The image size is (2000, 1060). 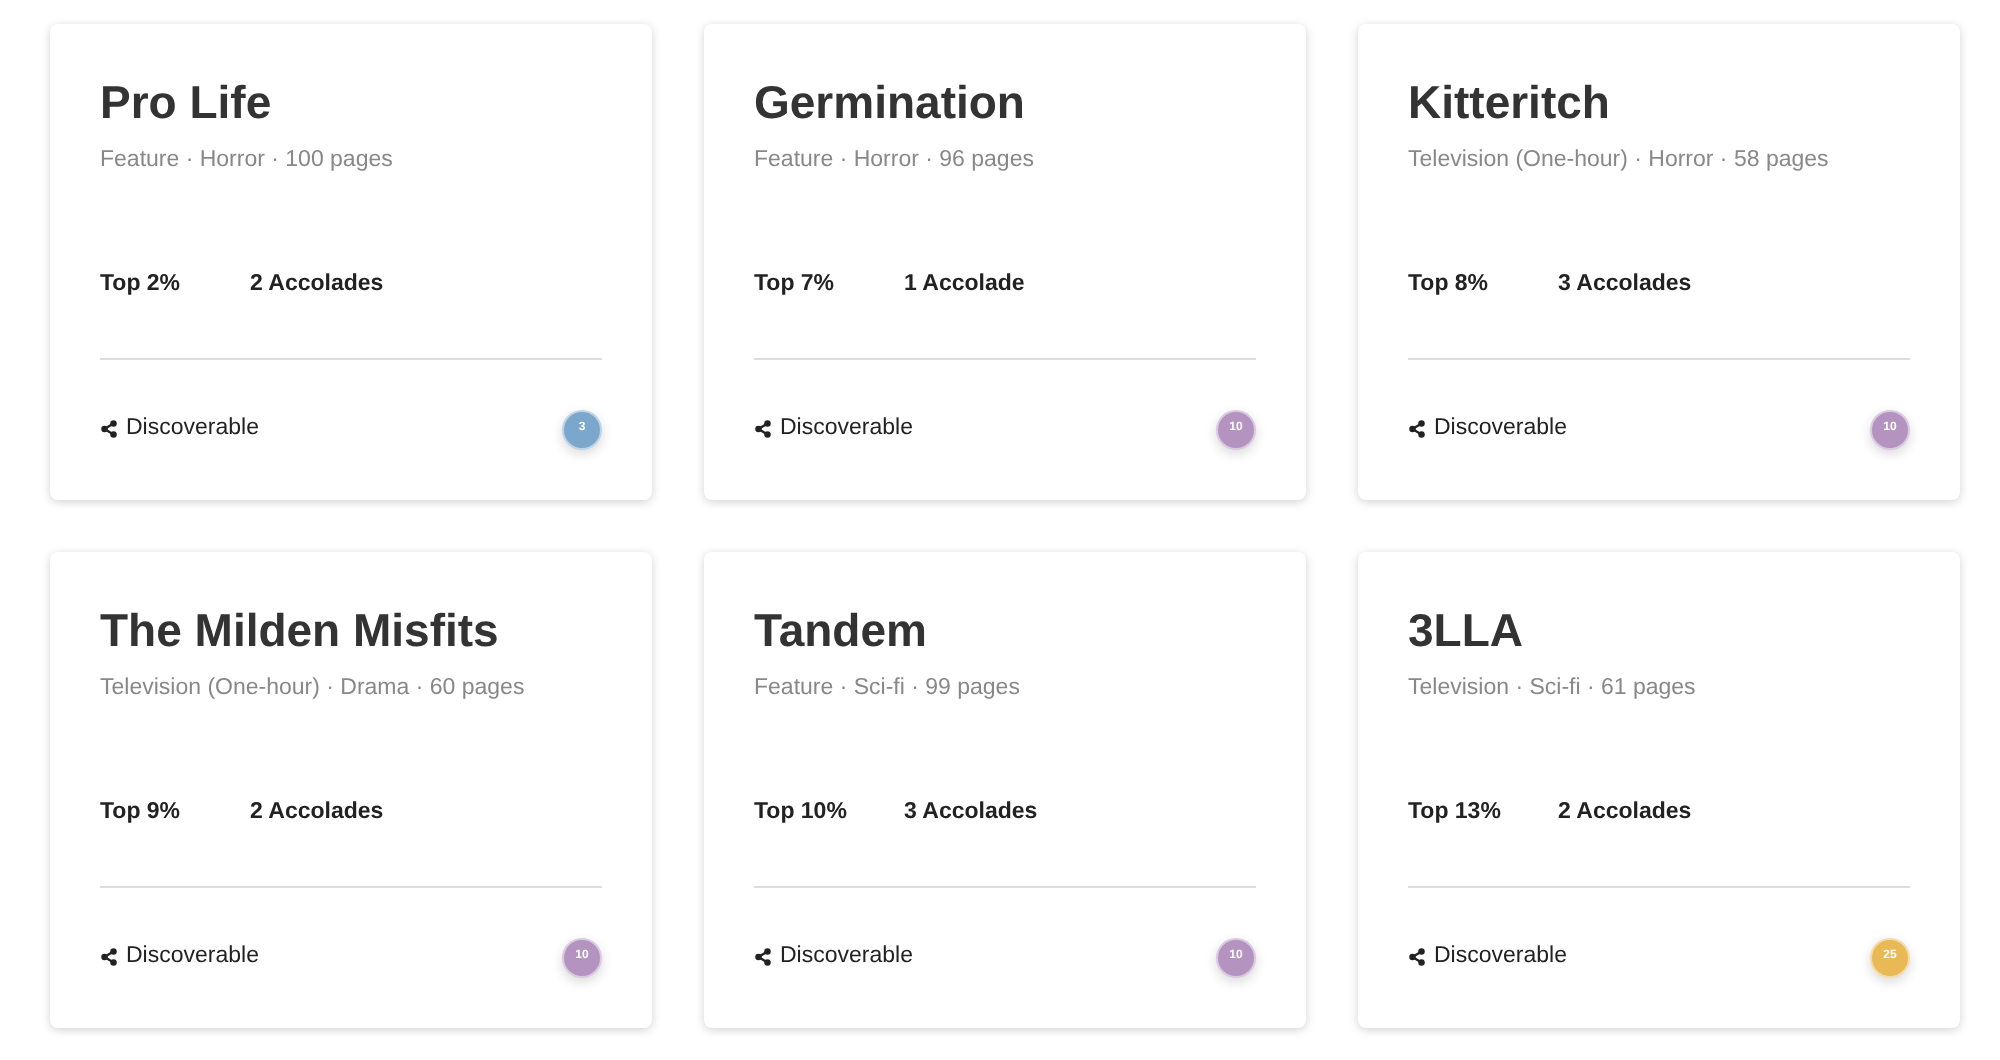 What do you see at coordinates (1510, 103) in the screenshot?
I see `project-title: Kitteritch` at bounding box center [1510, 103].